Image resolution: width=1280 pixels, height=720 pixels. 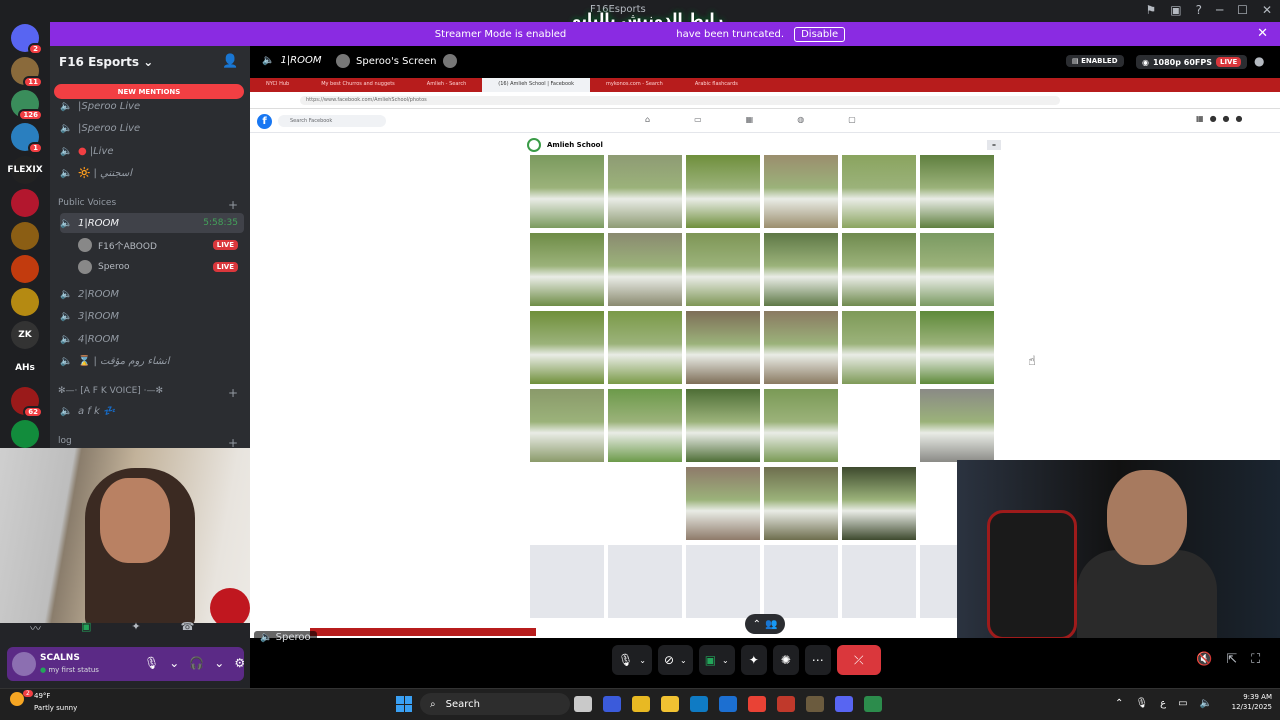 I want to click on browser-tab: Amlieh - Search, so click(x=446, y=85).